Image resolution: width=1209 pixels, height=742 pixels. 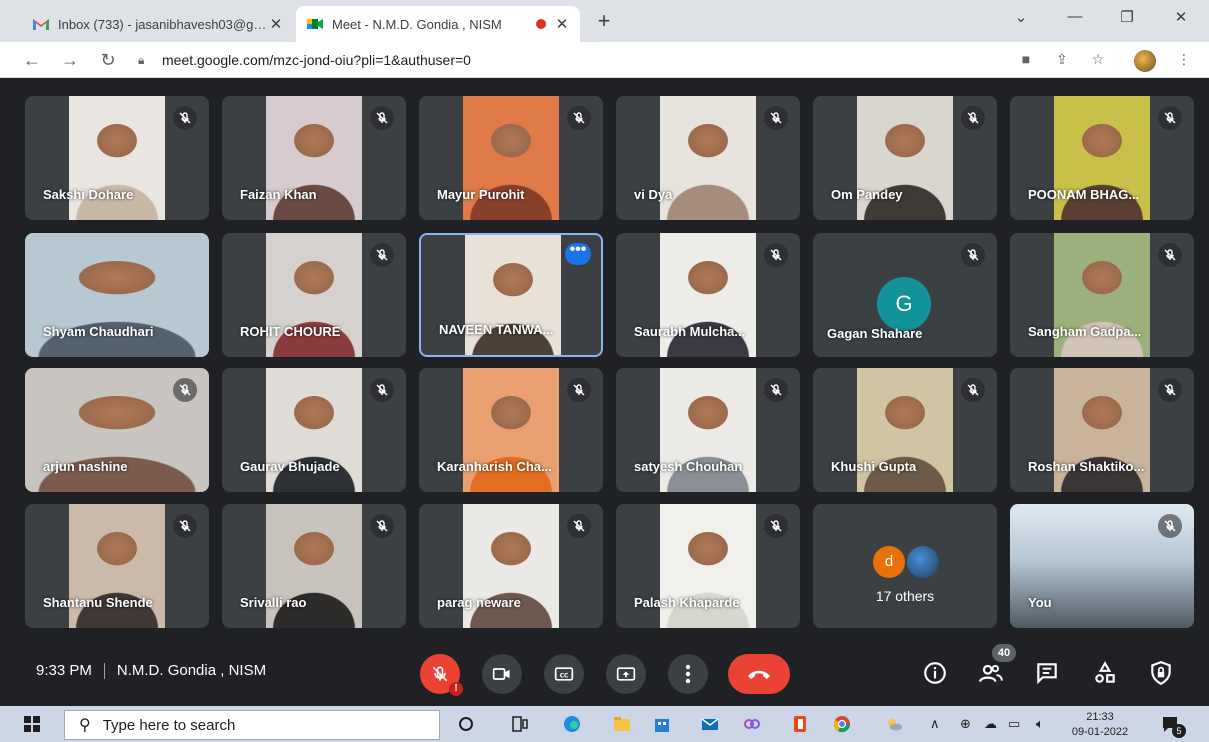 I want to click on divider, so click(x=104, y=671).